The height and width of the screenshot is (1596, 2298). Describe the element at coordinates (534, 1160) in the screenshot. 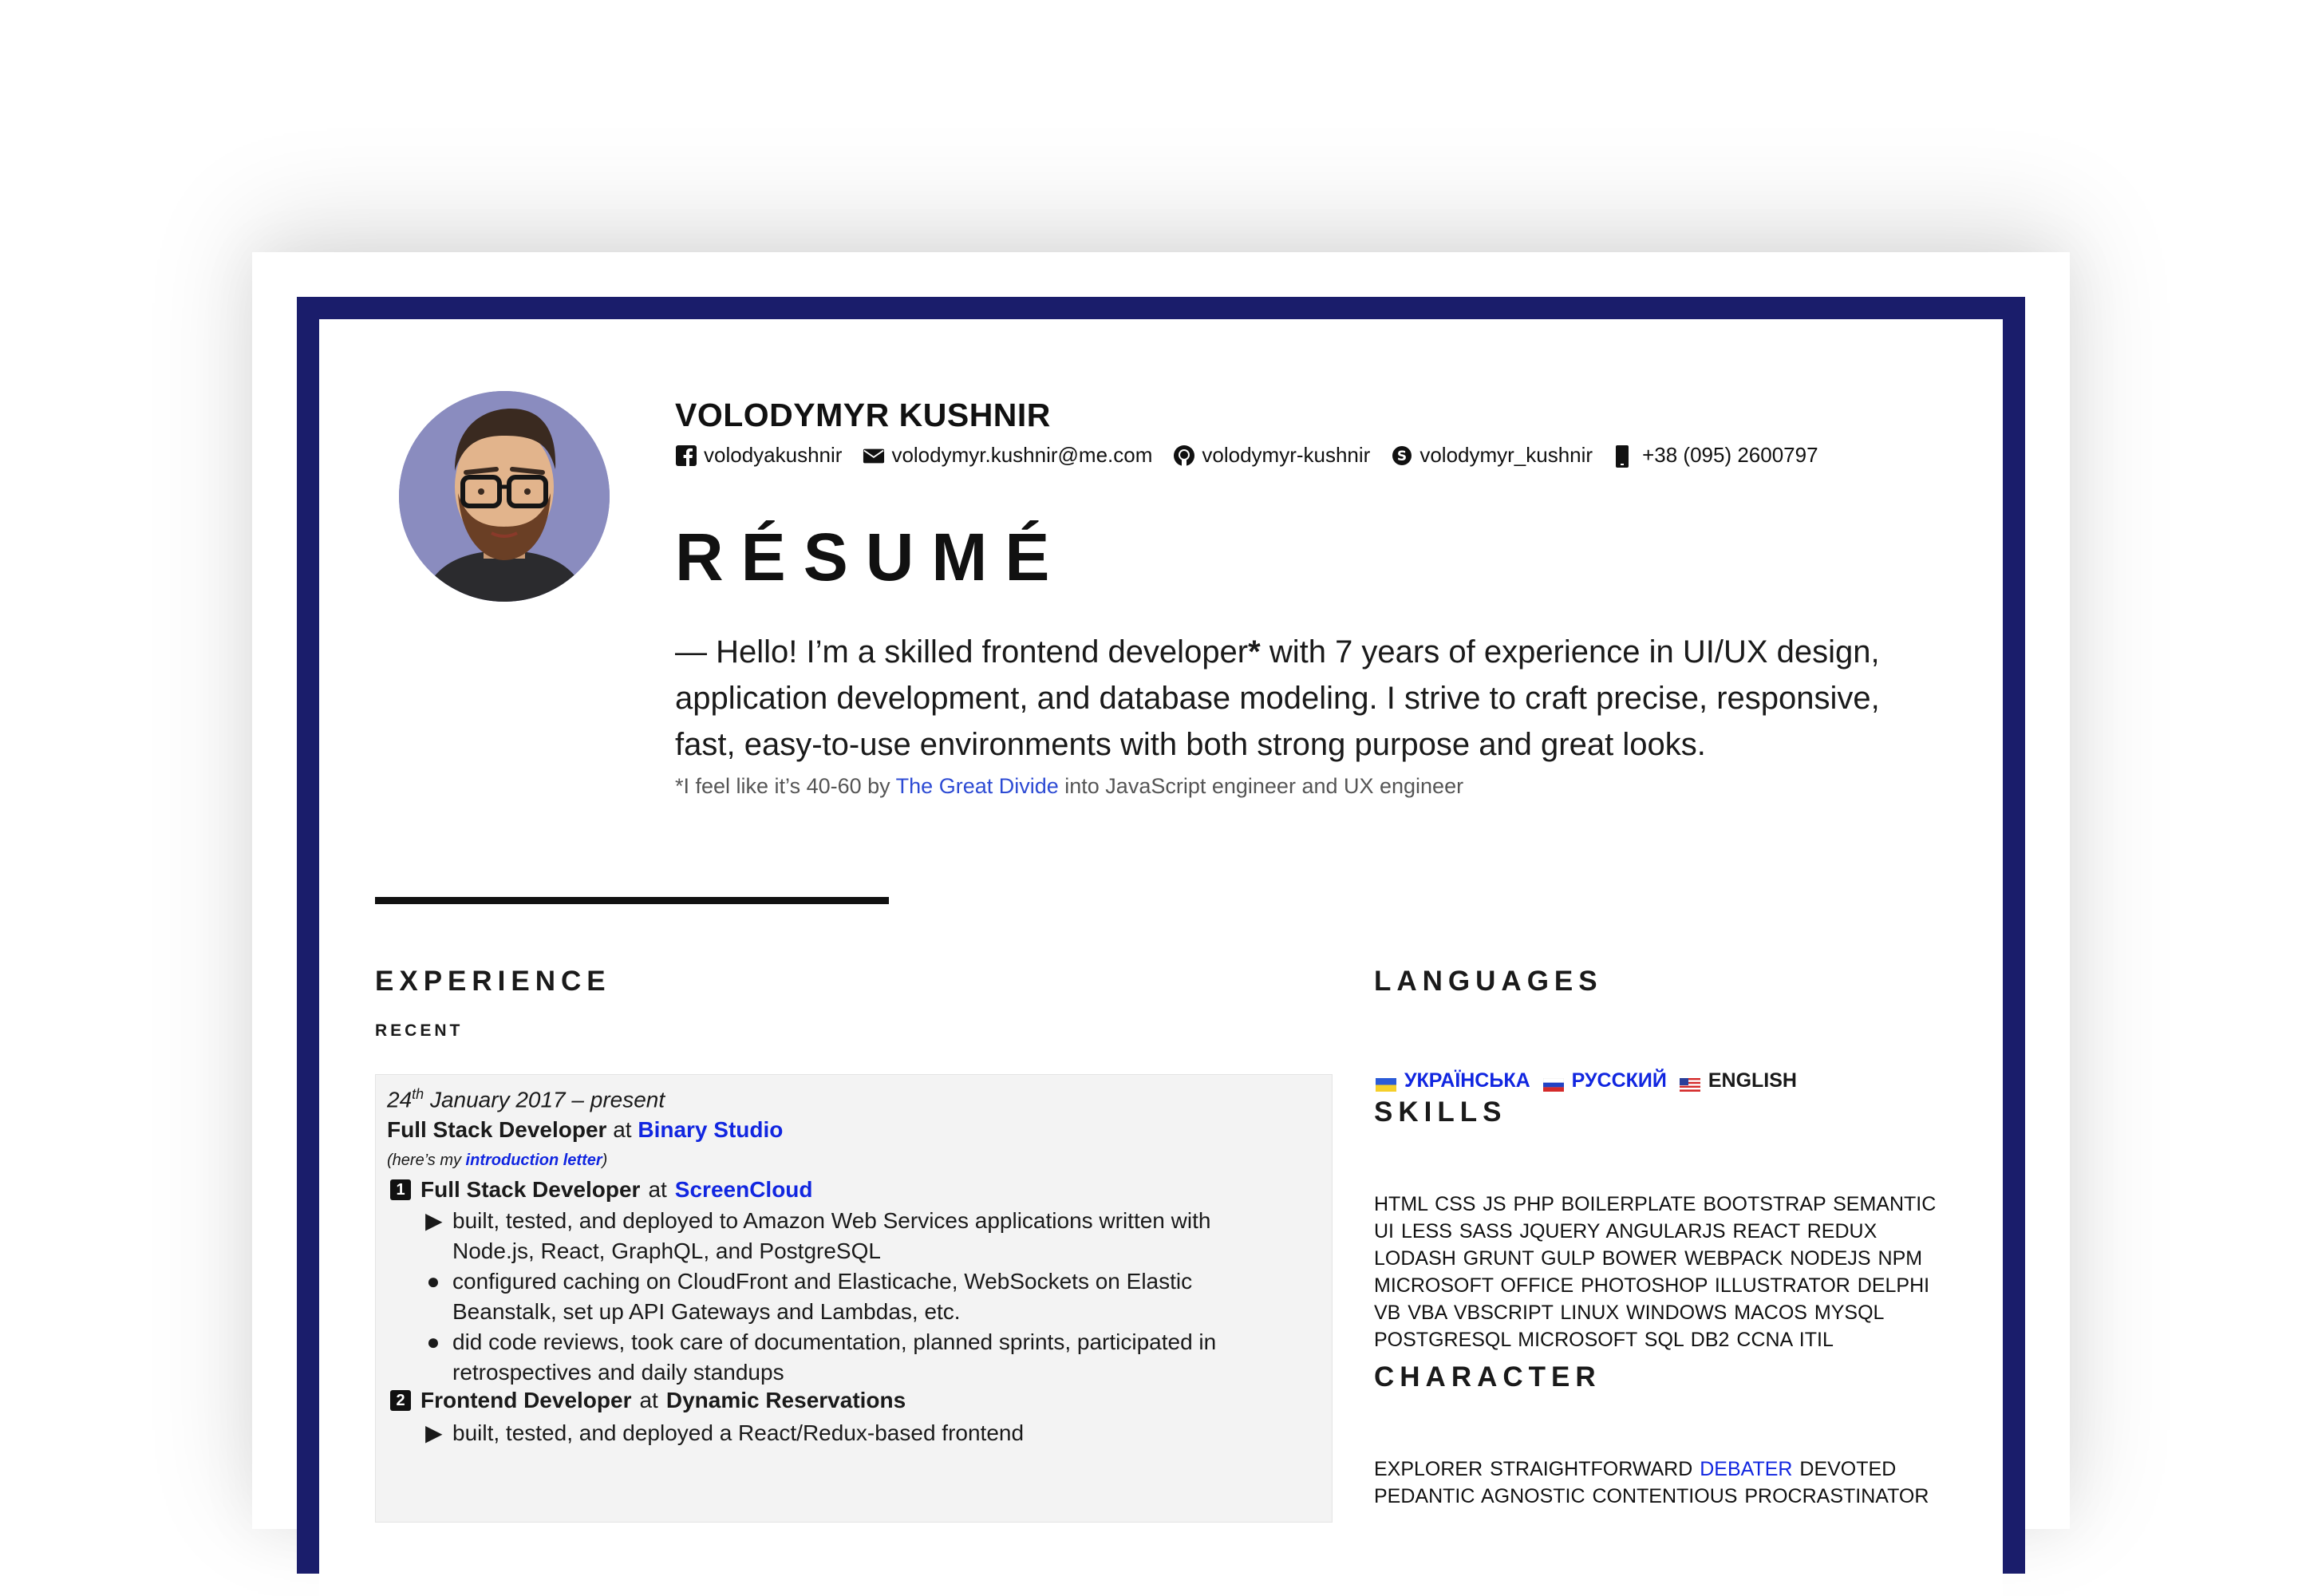

I see `introduction-letter-link: introduction letter` at that location.